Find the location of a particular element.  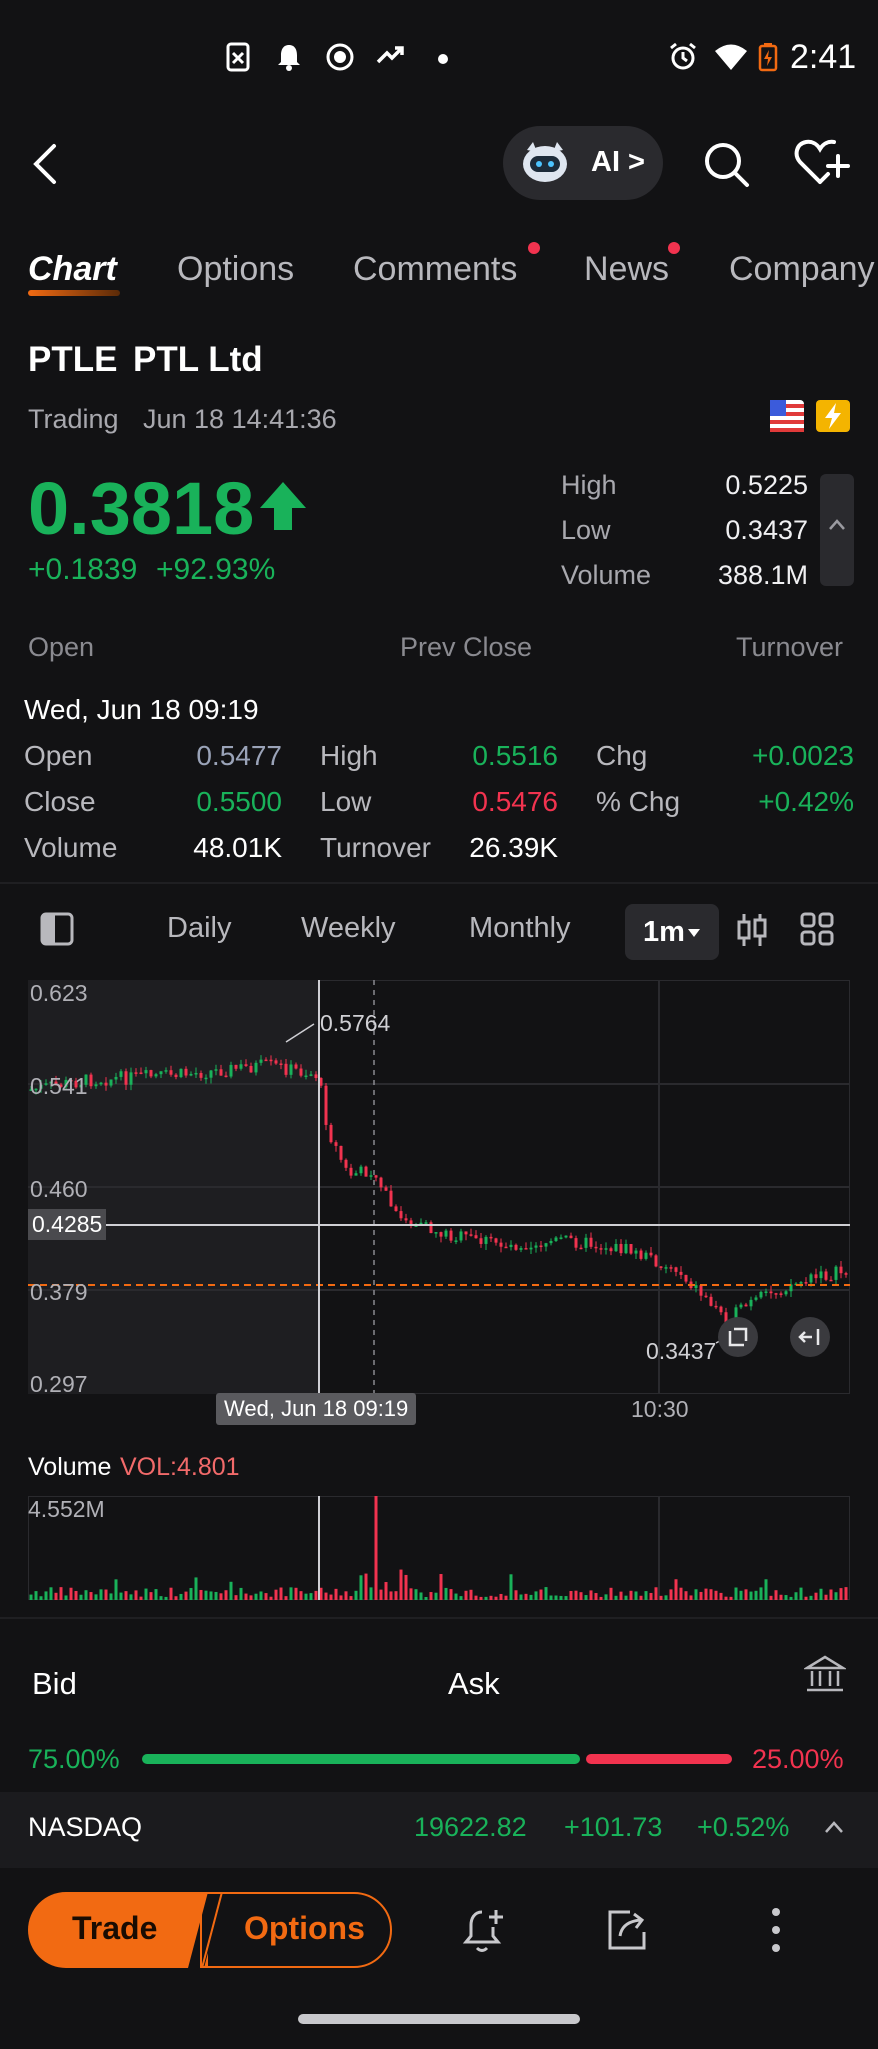

volume-chart is located at coordinates (439, 1548).